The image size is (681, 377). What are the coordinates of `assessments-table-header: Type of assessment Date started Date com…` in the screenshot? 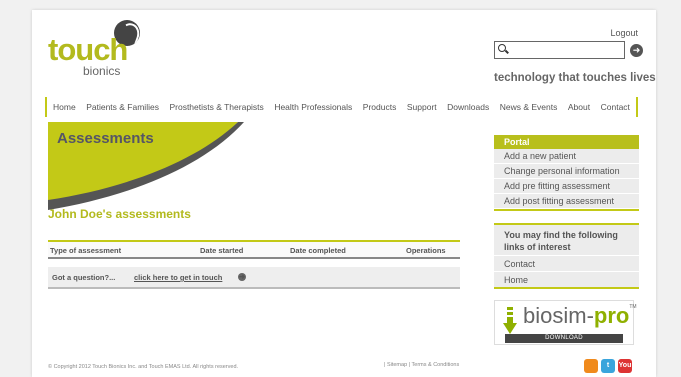 It's located at (254, 249).